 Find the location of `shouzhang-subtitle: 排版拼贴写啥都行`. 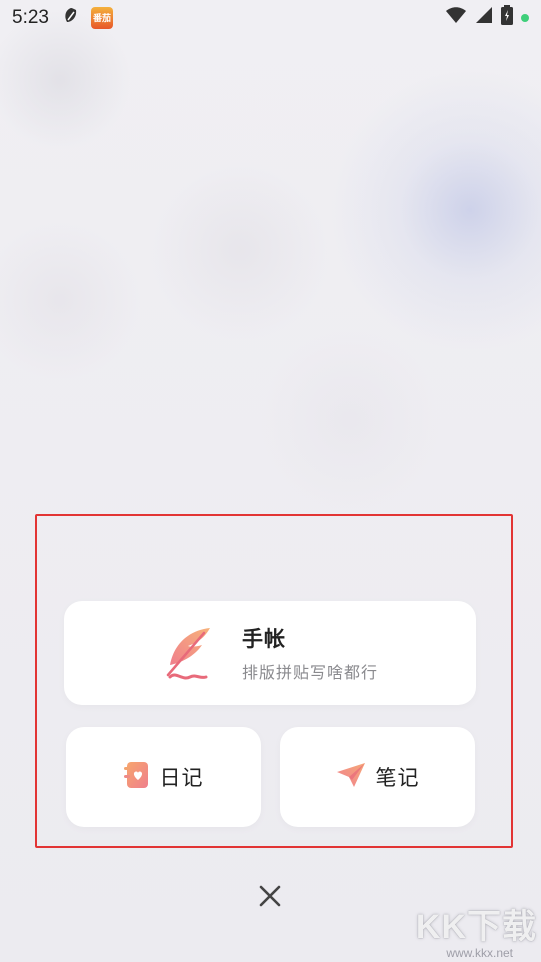

shouzhang-subtitle: 排版拼贴写啥都行 is located at coordinates (310, 672).